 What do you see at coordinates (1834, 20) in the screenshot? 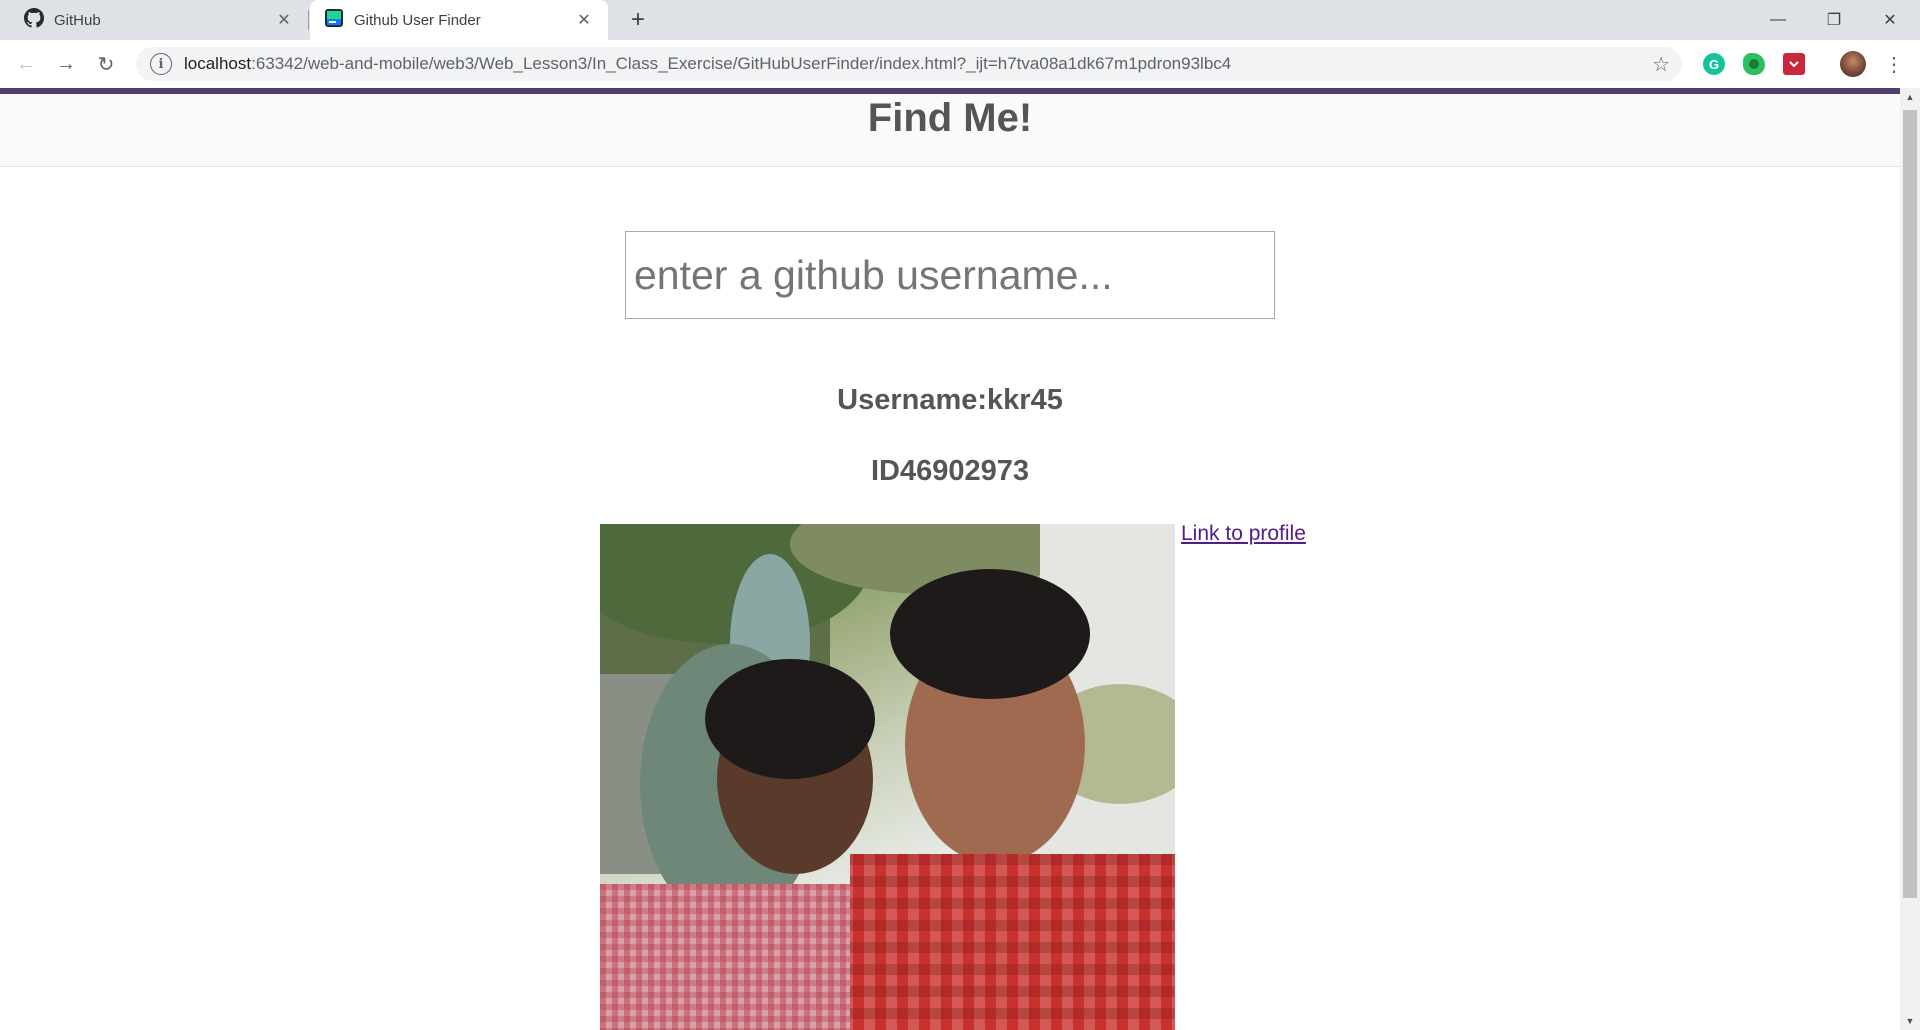
I see `restore-icon: ❐` at bounding box center [1834, 20].